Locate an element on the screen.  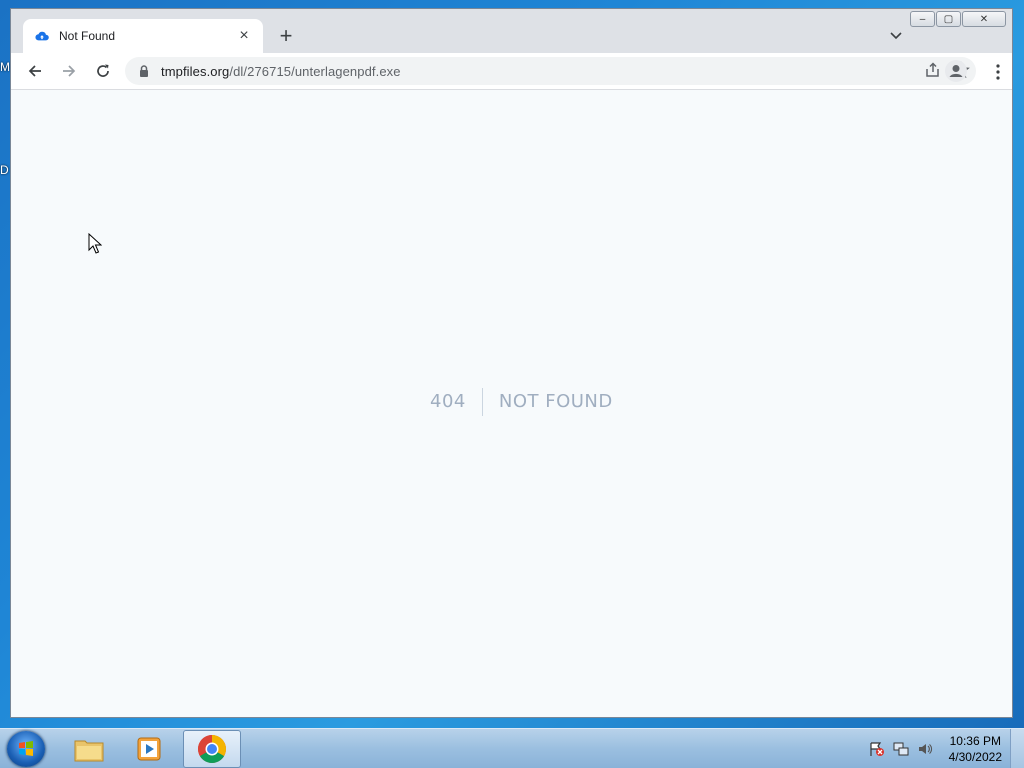
windows-logo-icon is located at coordinates (26, 748).